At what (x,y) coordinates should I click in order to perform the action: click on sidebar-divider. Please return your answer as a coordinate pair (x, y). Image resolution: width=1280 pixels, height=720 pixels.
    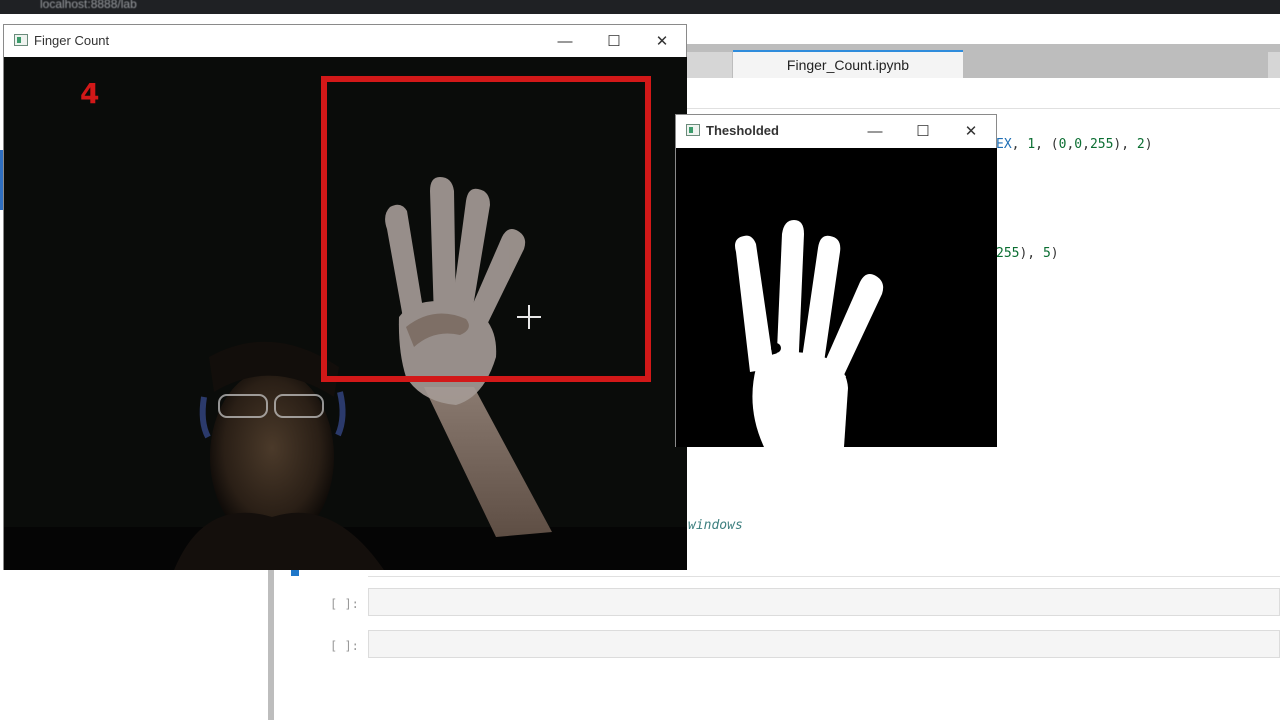
    Looking at the image, I should click on (271, 645).